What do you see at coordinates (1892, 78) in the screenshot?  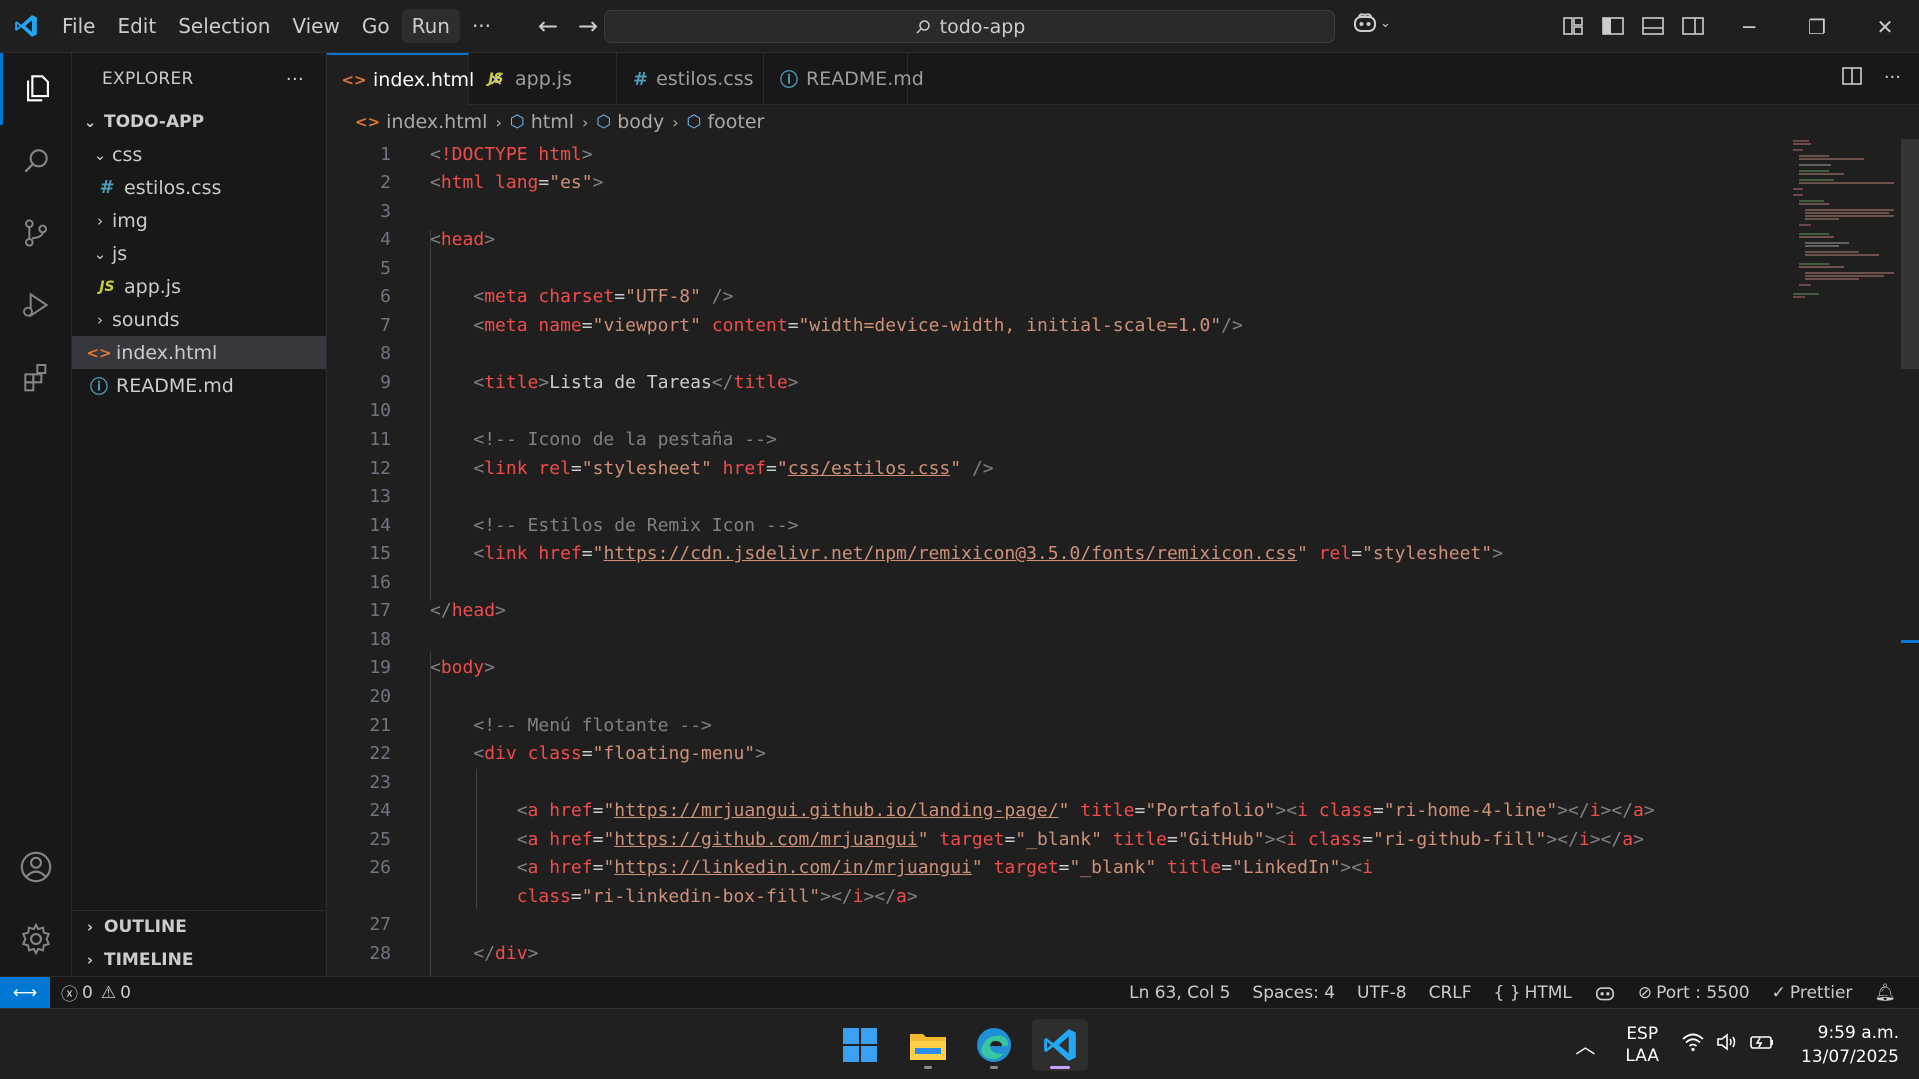 I see `editor-more-button: ···` at bounding box center [1892, 78].